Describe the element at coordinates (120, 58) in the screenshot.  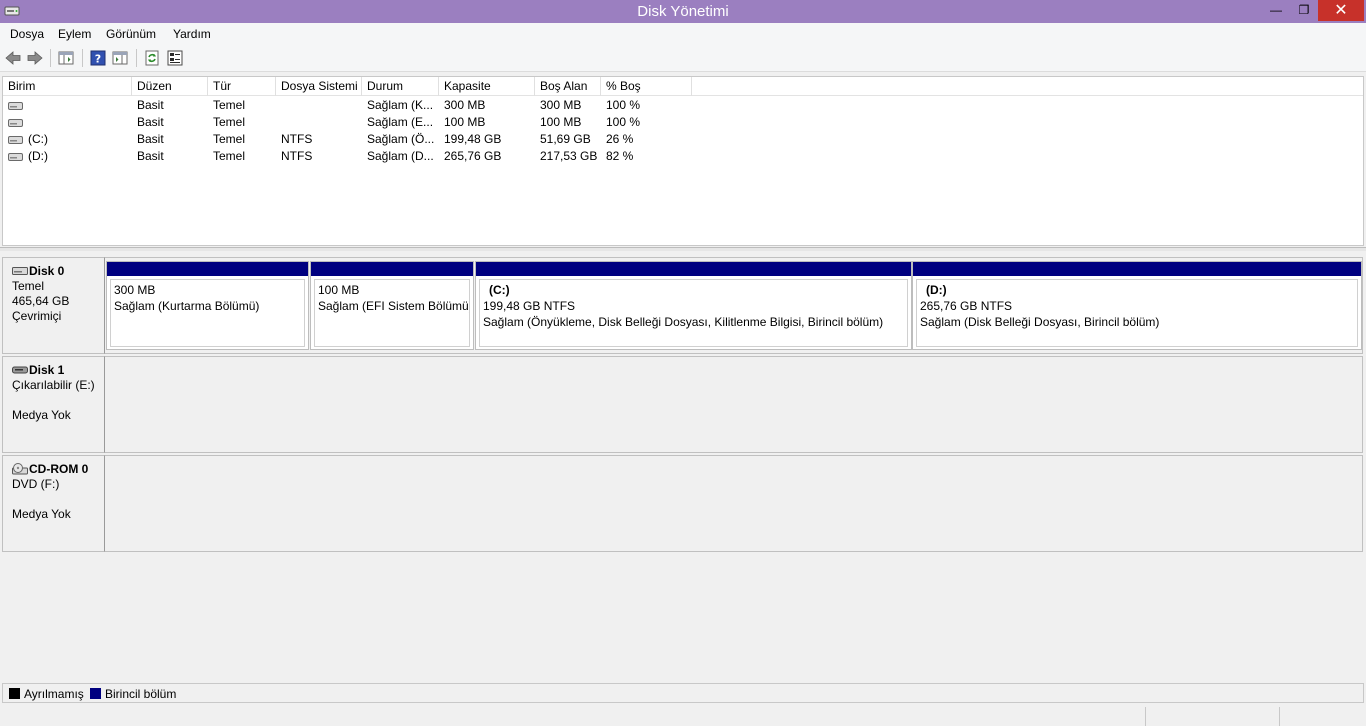
I see `show-hide-action-pane-icon` at that location.